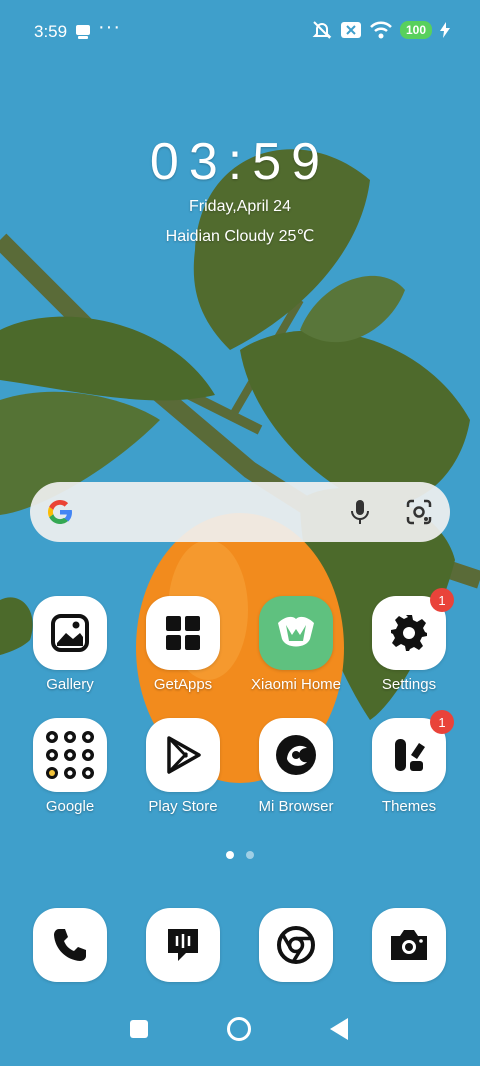 The width and height of the screenshot is (480, 1066). I want to click on status-time: 3:59, so click(51, 31).